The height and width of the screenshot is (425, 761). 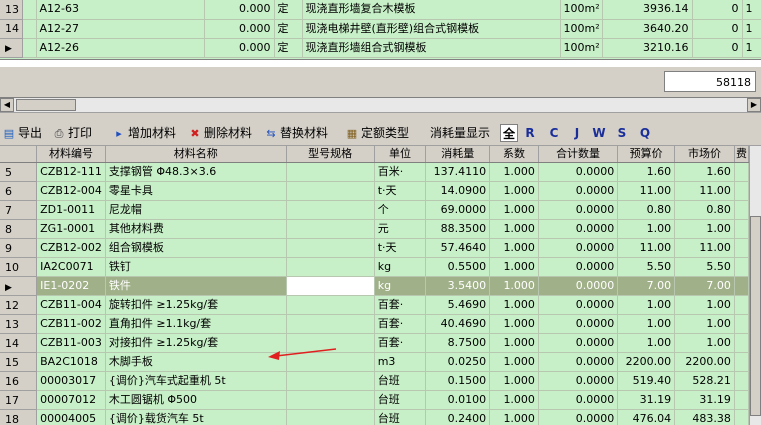 What do you see at coordinates (704, 286) in the screenshot?
I see `material-market-price: 7.00` at bounding box center [704, 286].